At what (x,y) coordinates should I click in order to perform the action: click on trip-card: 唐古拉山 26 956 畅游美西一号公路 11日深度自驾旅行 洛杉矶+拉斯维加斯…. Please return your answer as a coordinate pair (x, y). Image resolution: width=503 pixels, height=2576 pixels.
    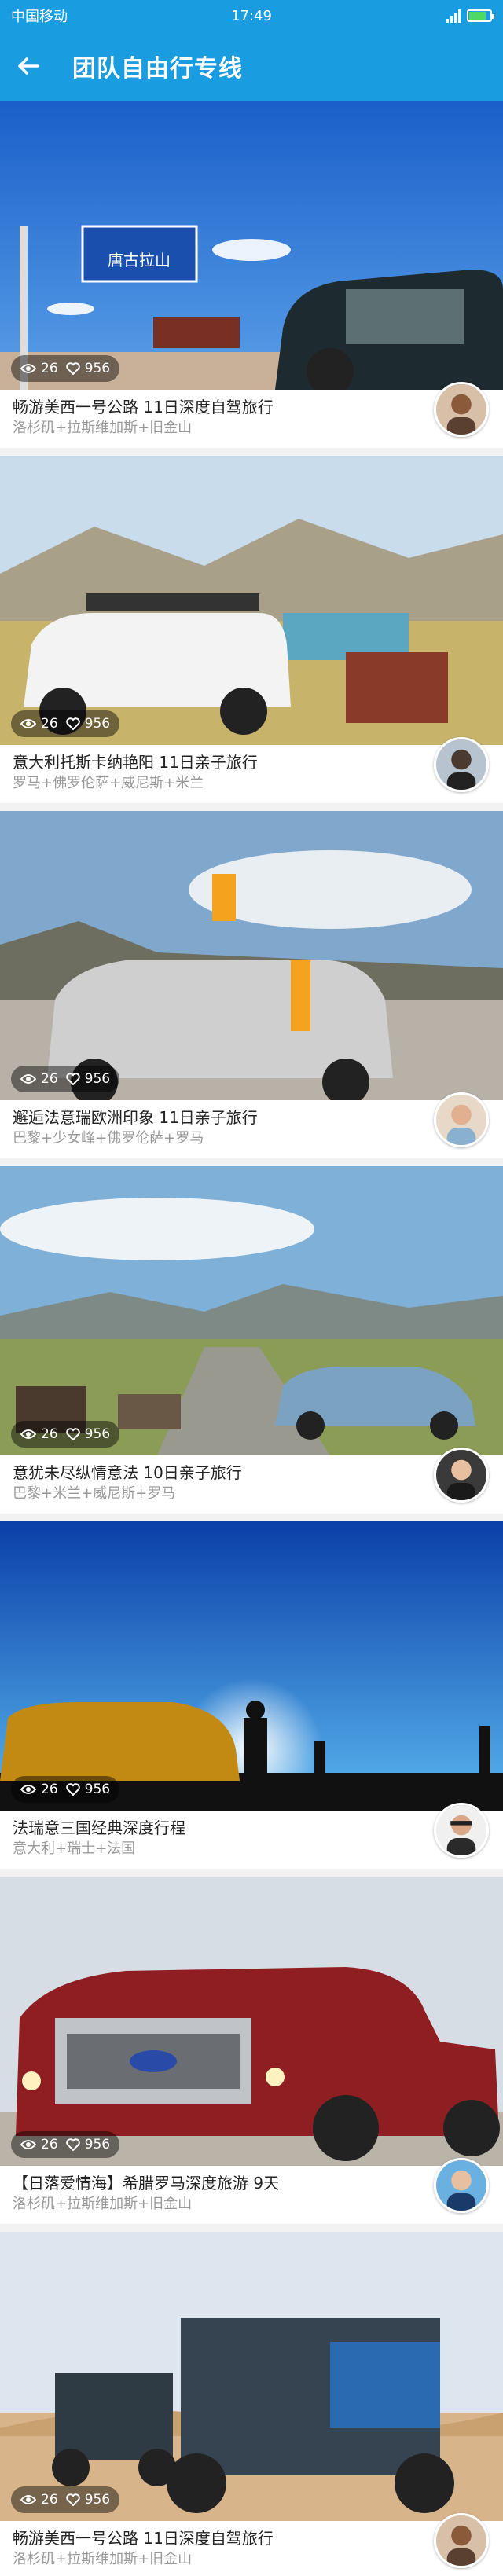
    Looking at the image, I should click on (251, 274).